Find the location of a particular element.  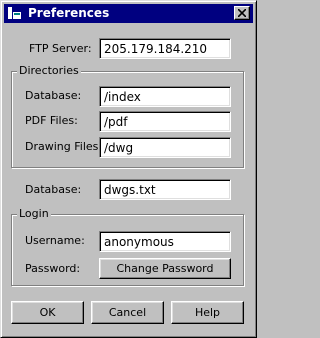

ftp-server-field: 205.179.184.210 is located at coordinates (165, 48).